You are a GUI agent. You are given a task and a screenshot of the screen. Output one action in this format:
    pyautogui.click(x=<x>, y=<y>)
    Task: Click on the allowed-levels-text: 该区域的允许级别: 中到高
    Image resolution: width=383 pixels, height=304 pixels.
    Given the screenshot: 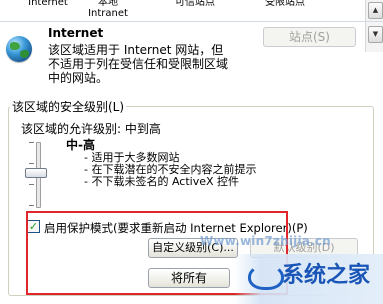 What is the action you would take?
    pyautogui.click(x=91, y=129)
    